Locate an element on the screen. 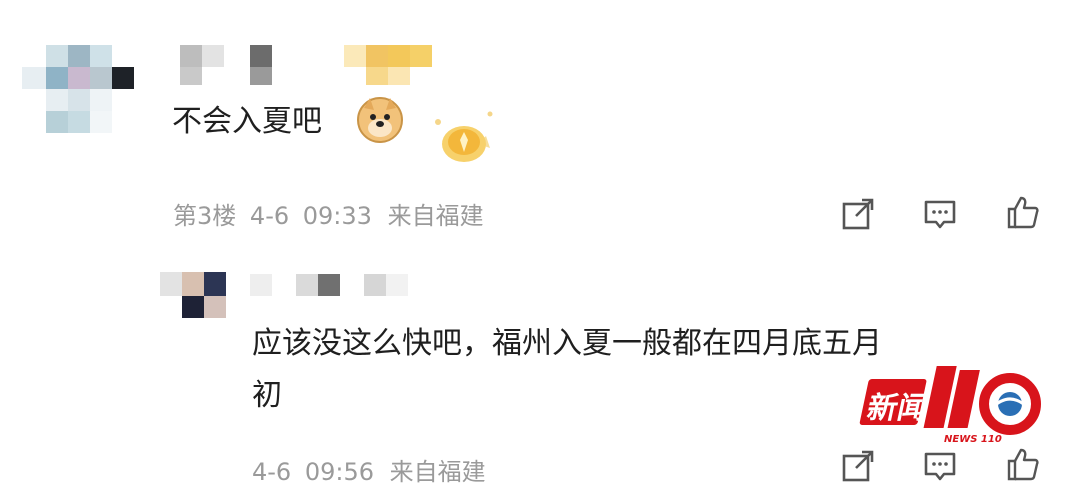 This screenshot has height=497, width=1080. reply-meta: 4-6 09:56 来自福建 is located at coordinates (369, 469).